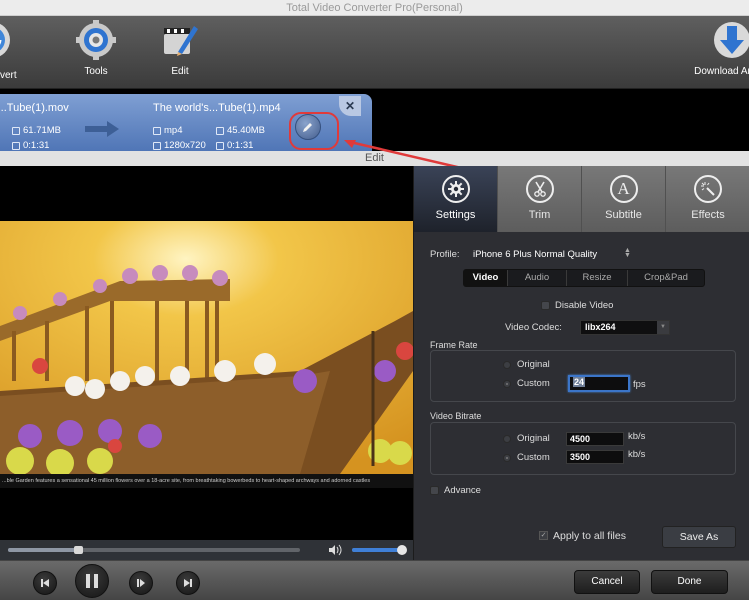  I want to click on next-button, so click(188, 583).